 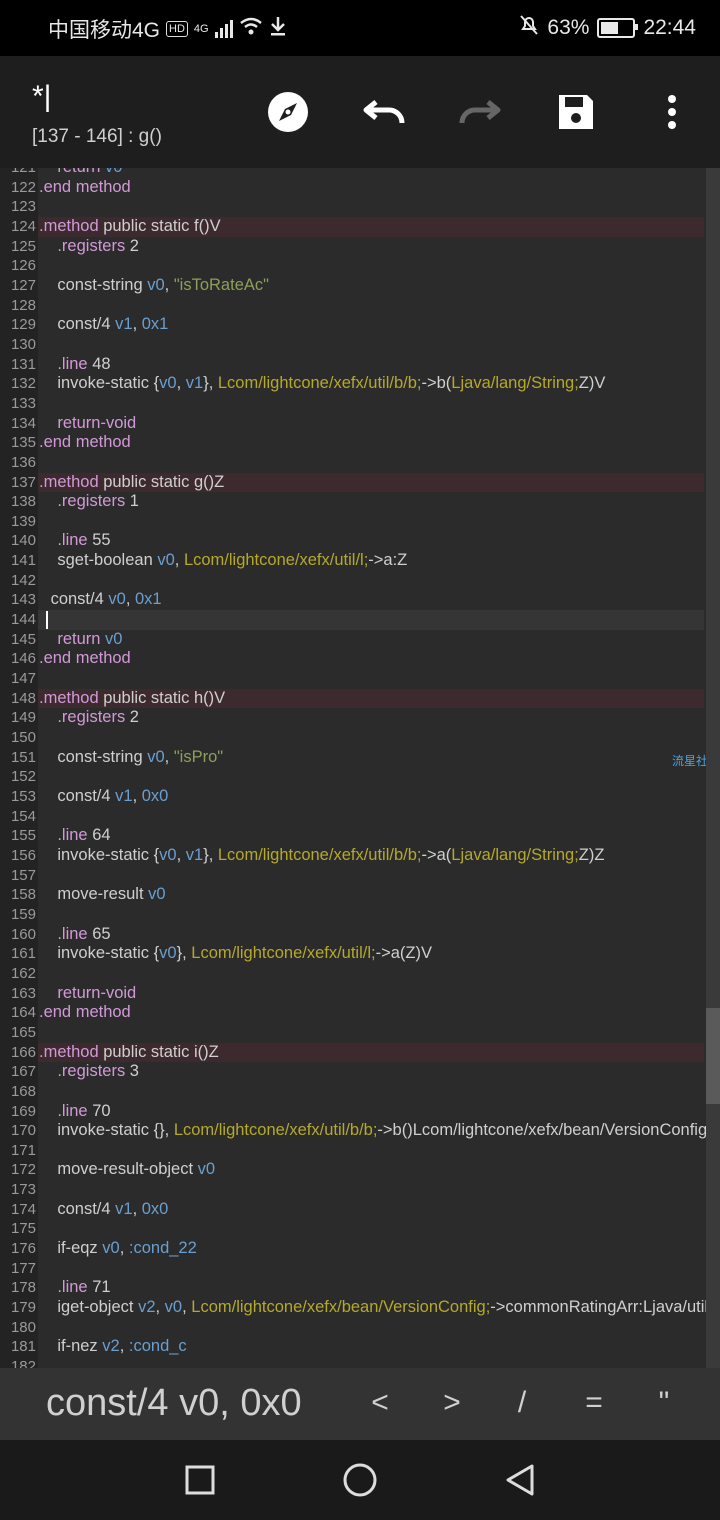 What do you see at coordinates (352, 914) in the screenshot?
I see `code-line: 159` at bounding box center [352, 914].